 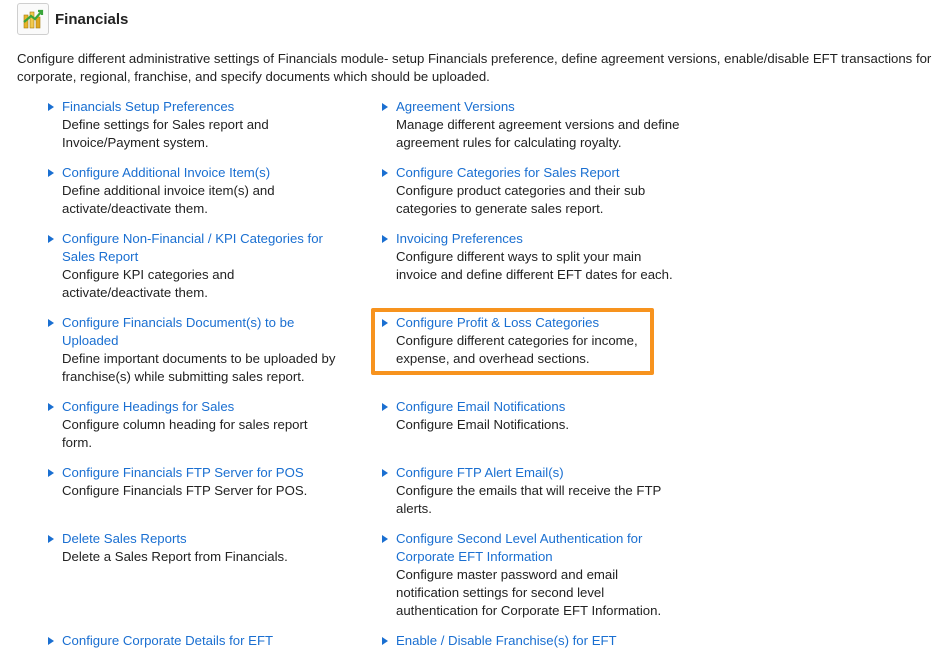 I want to click on page-title: Financials, so click(x=92, y=19).